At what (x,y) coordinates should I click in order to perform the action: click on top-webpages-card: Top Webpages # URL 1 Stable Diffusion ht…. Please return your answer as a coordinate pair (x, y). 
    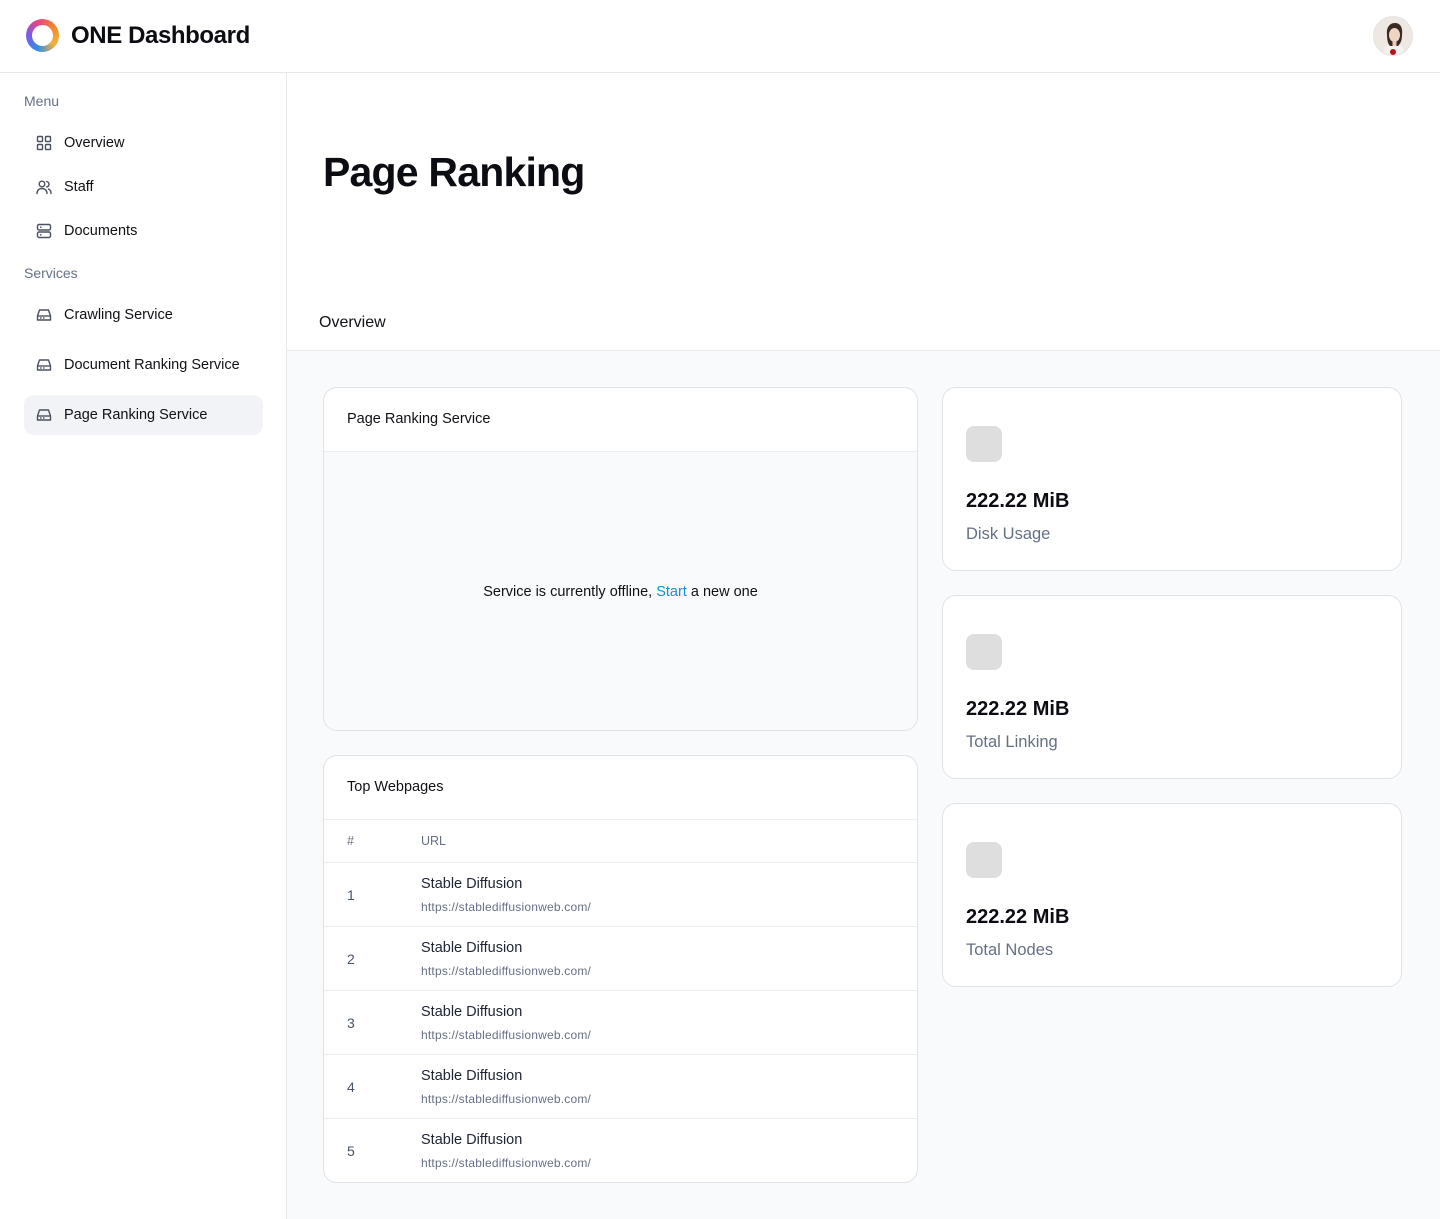
    Looking at the image, I should click on (620, 969).